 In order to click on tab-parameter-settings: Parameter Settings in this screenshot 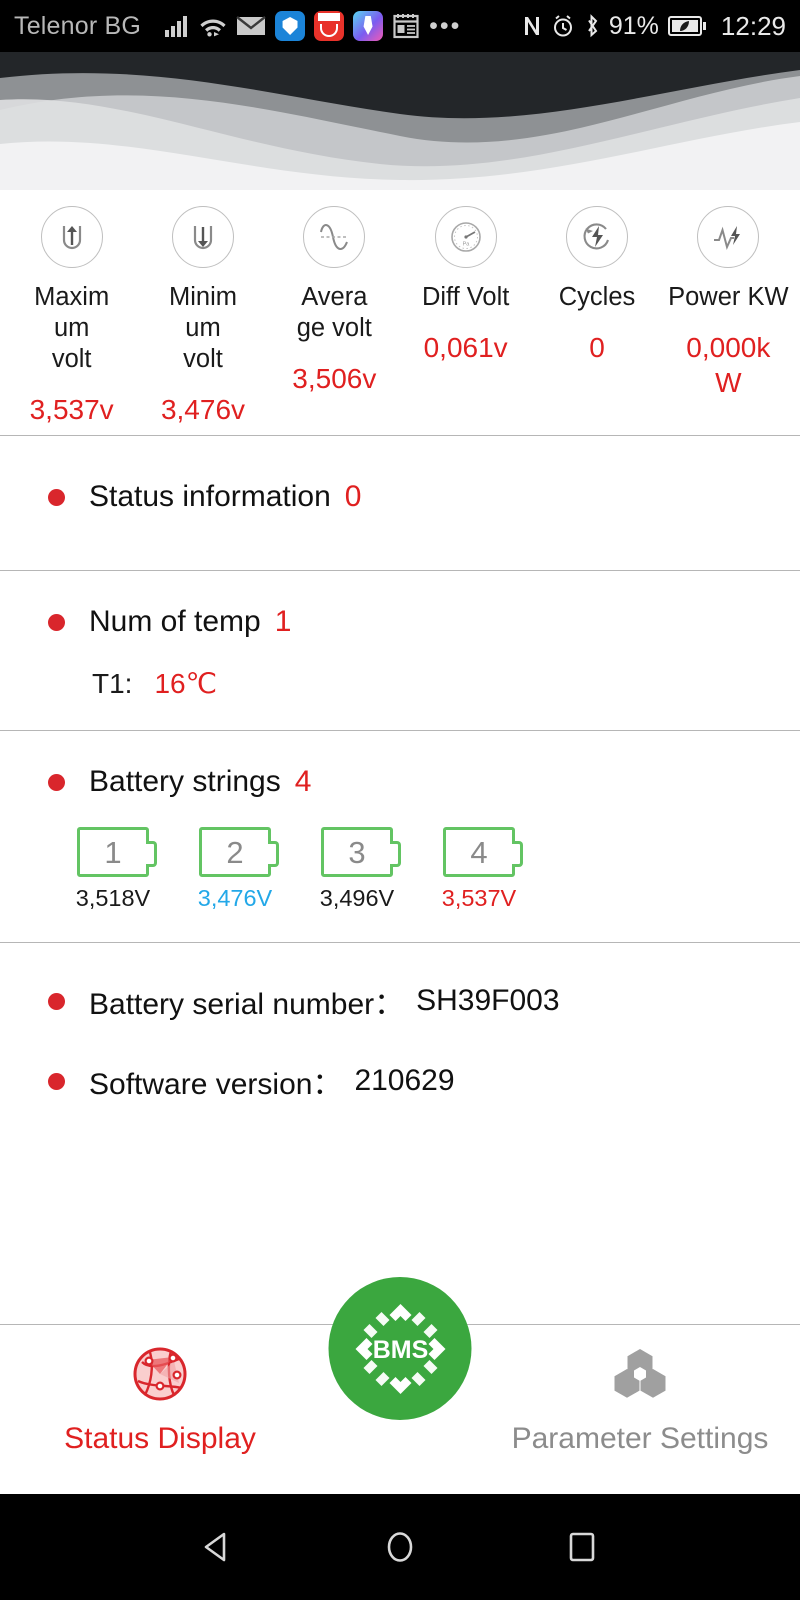, I will do `click(640, 1390)`.